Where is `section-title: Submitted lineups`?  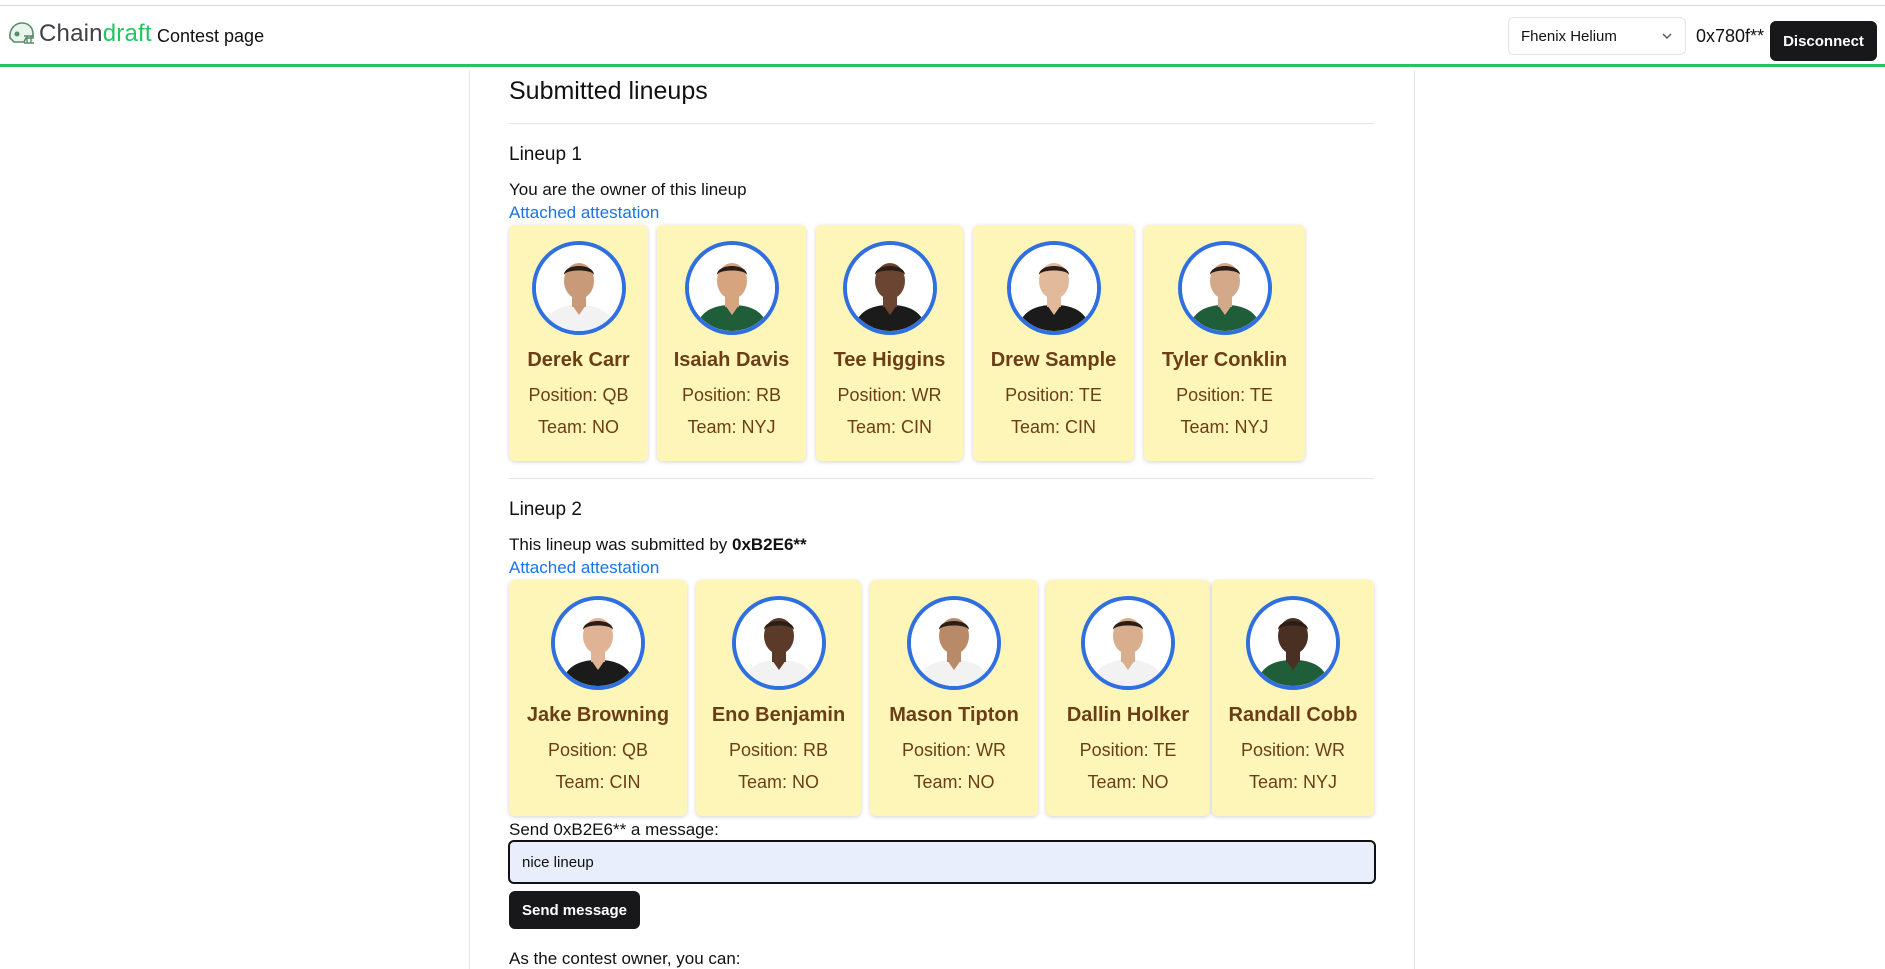
section-title: Submitted lineups is located at coordinates (608, 91).